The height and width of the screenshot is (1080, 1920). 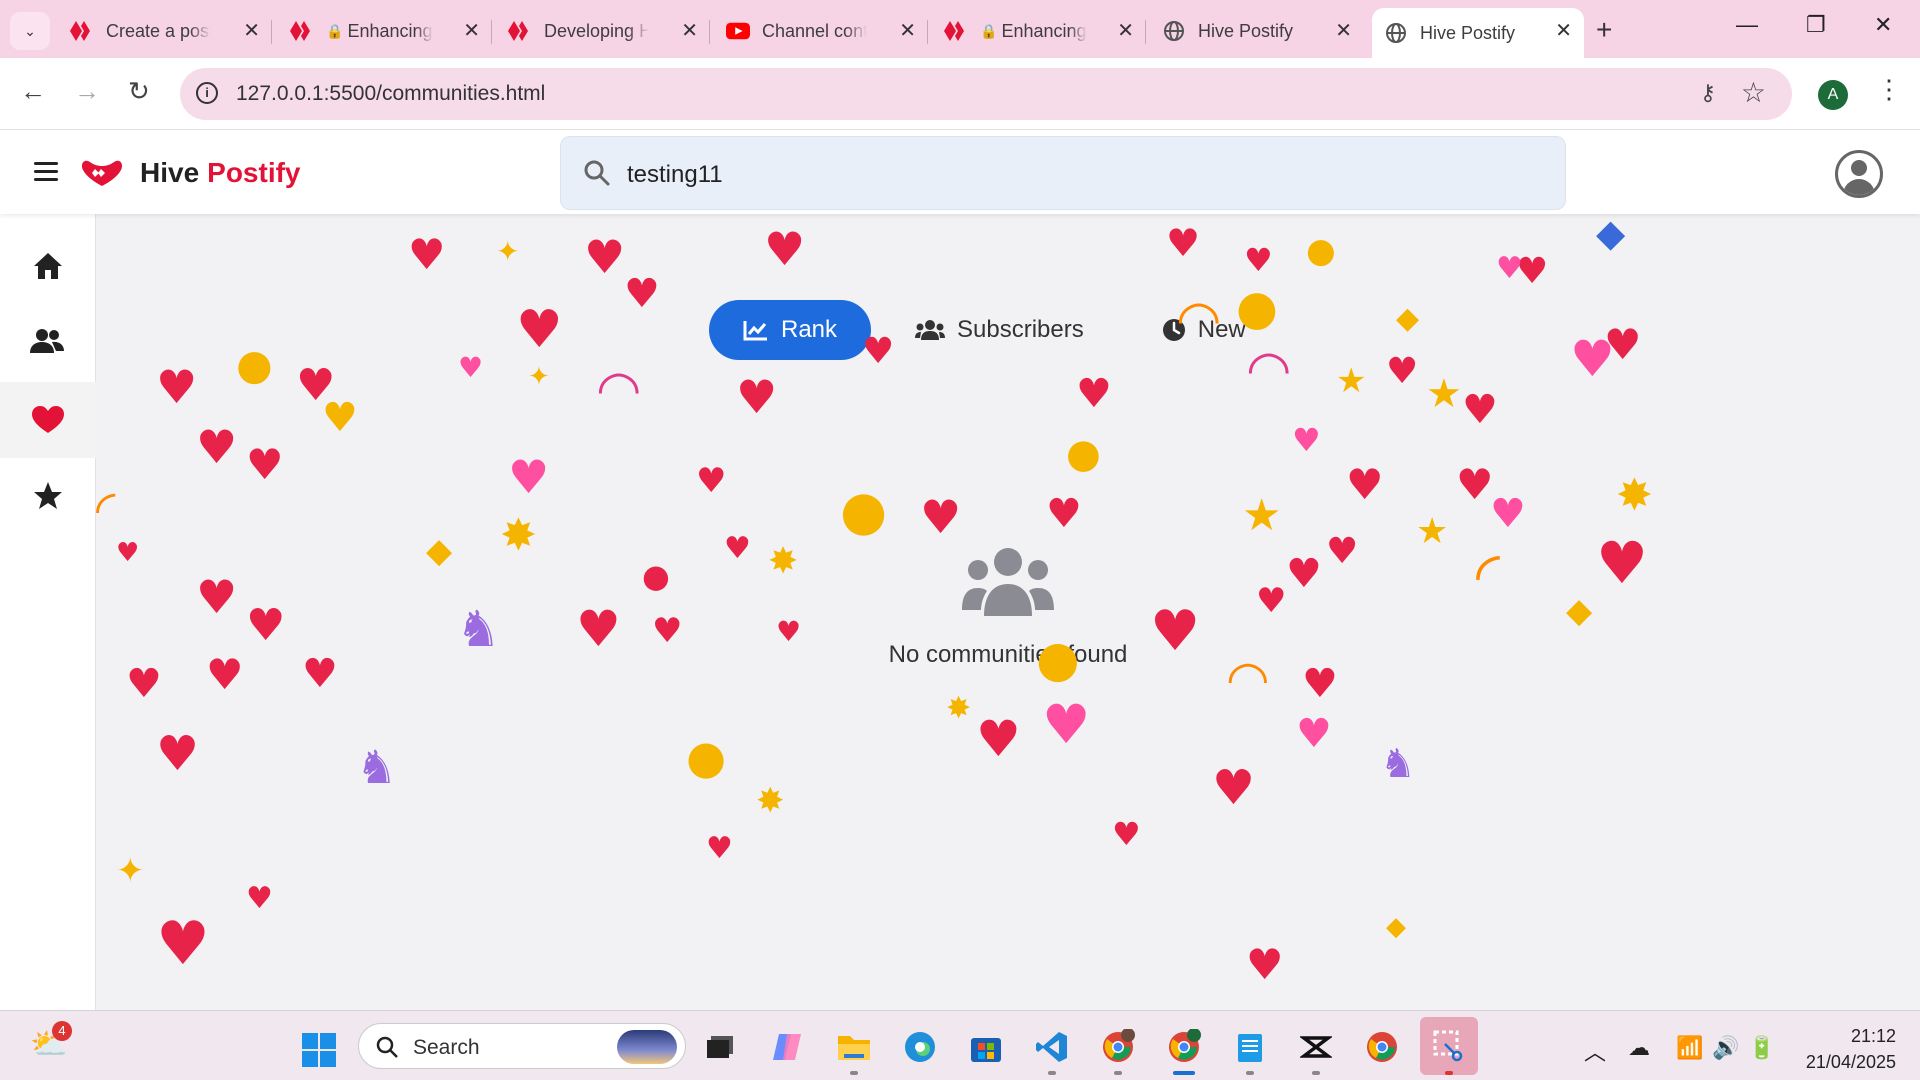 I want to click on sidebar-item-home, so click(x=48, y=266).